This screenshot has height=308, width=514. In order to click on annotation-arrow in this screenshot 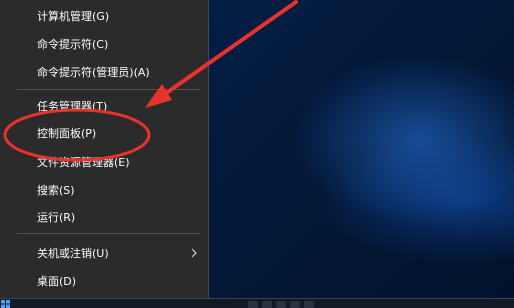, I will do `click(229, 49)`.